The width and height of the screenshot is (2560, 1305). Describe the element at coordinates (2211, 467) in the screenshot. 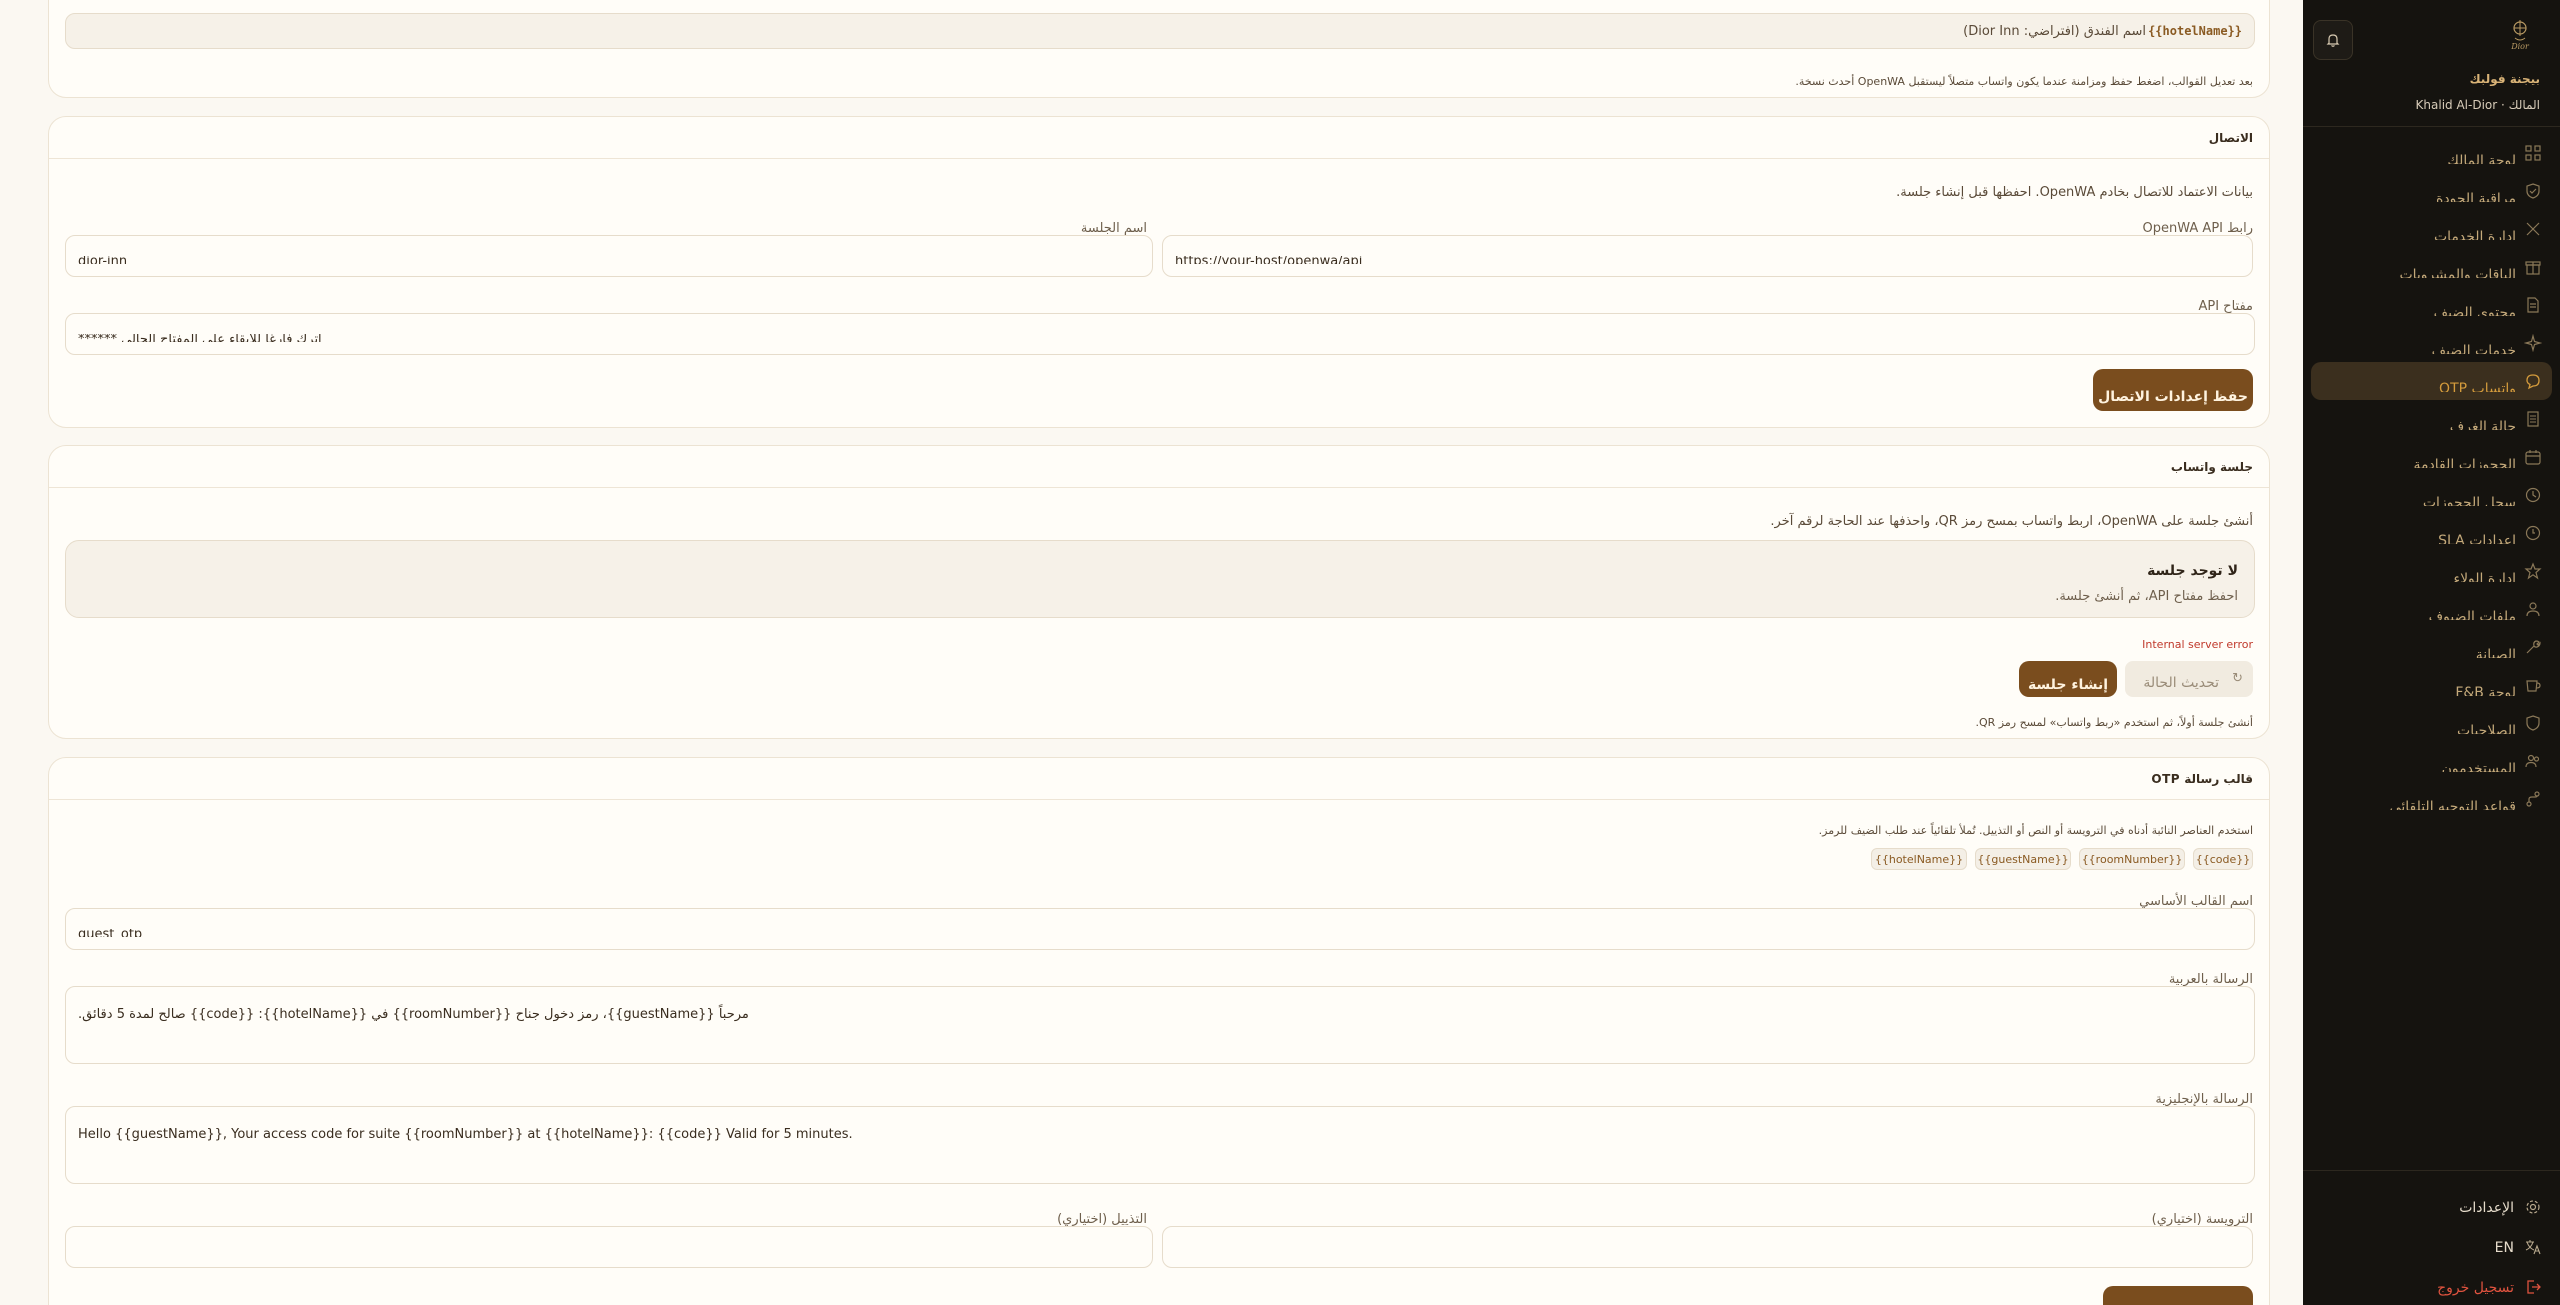

I see `session-title: جلسة واتساب` at that location.